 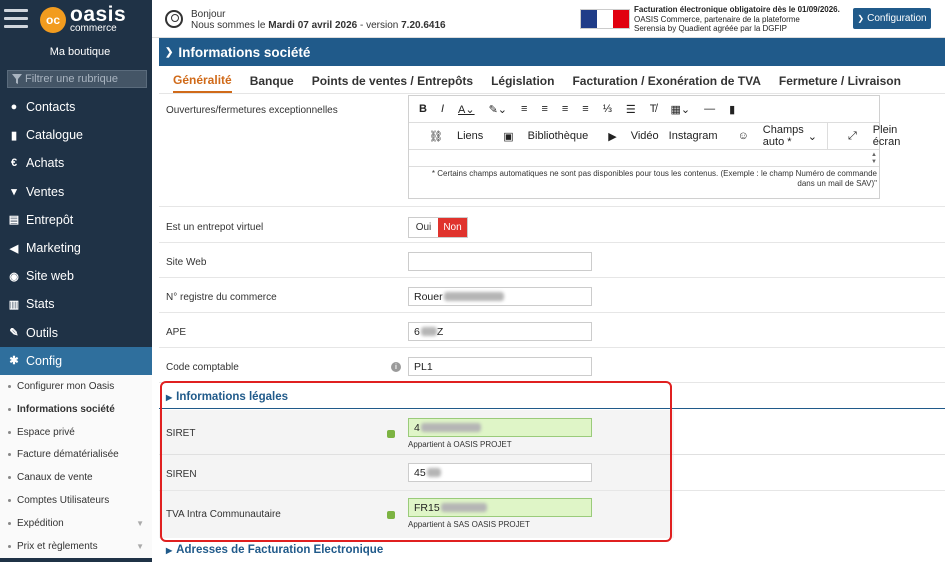 What do you see at coordinates (169, 550) in the screenshot?
I see `triangle-right-icon: ▶` at bounding box center [169, 550].